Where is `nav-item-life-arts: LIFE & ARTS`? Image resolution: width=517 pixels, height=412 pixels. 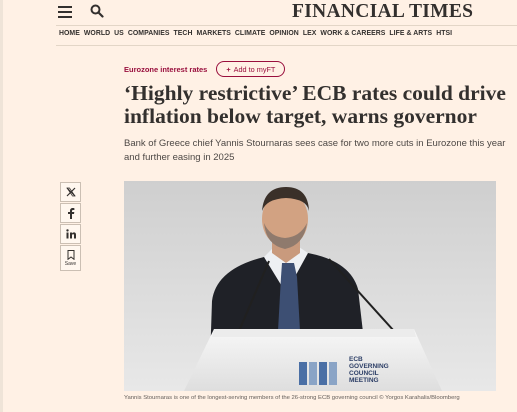 nav-item-life-arts: LIFE & ARTS is located at coordinates (410, 33).